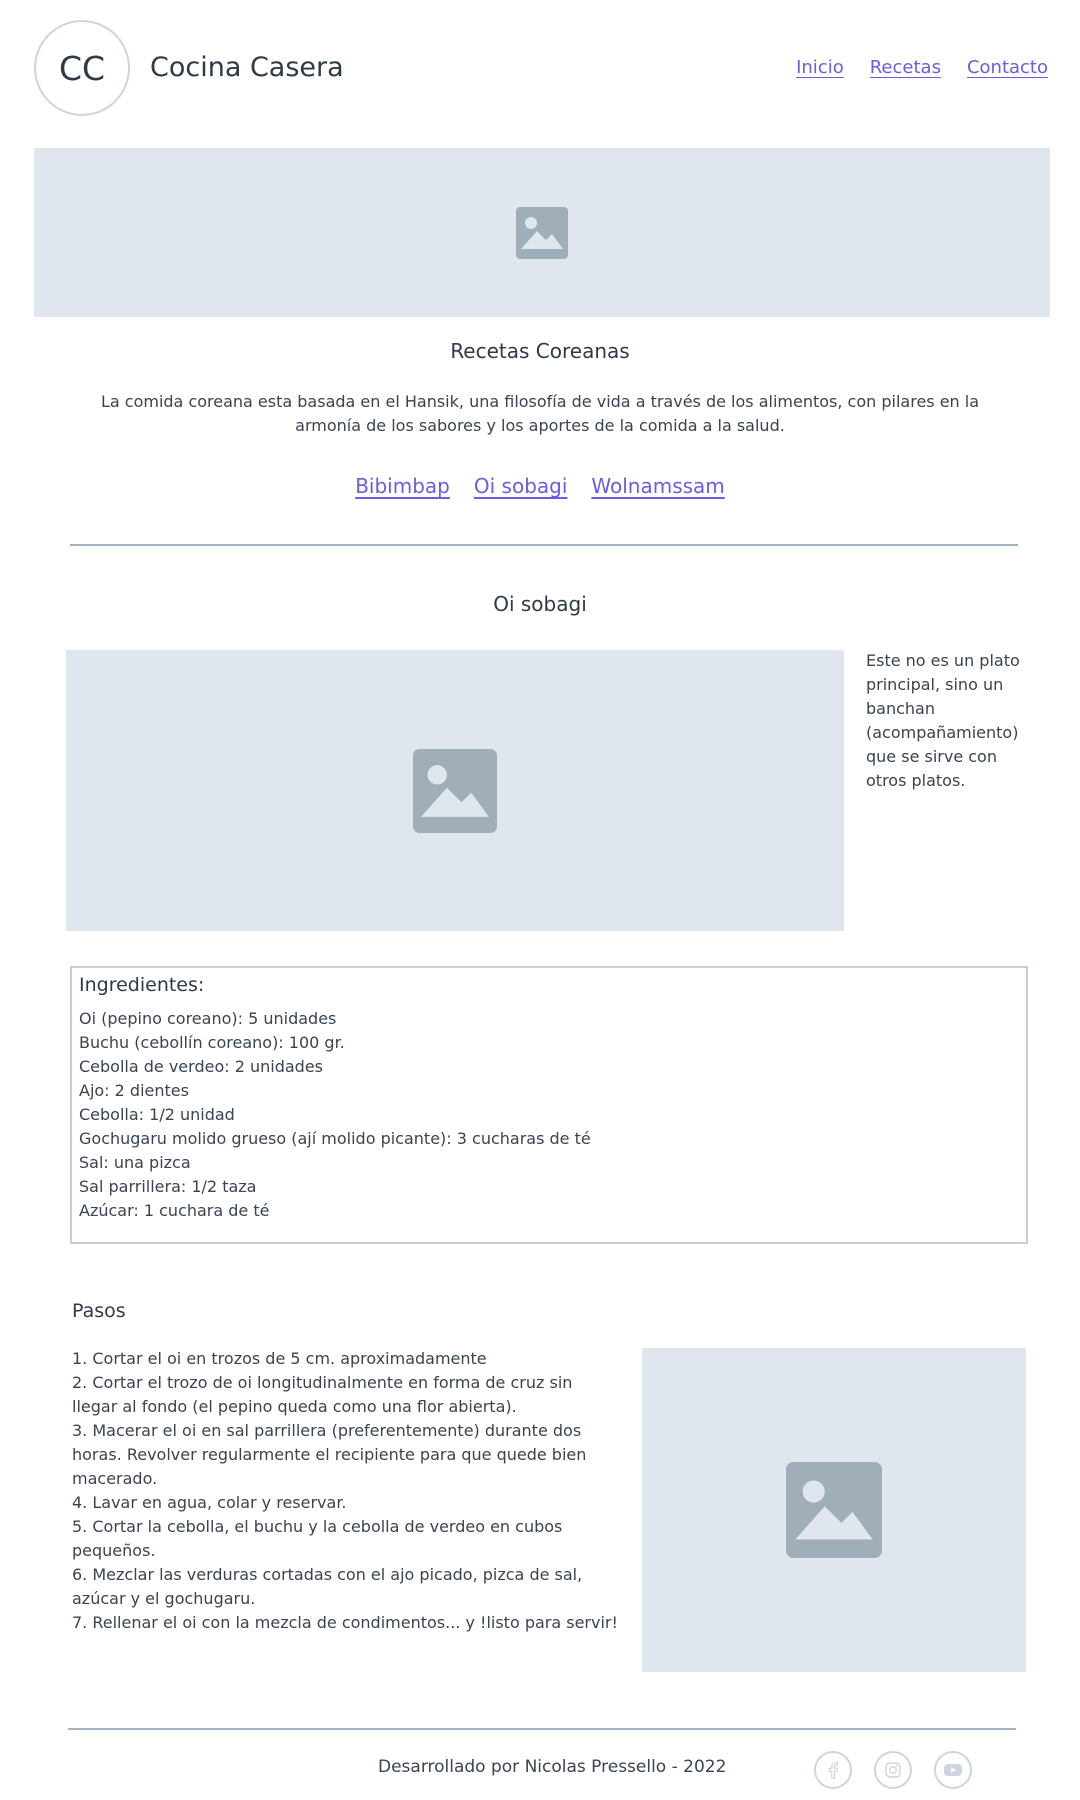 The height and width of the screenshot is (1800, 1080). Describe the element at coordinates (212, 1042) in the screenshot. I see `ingredient-item: Buchu (cebollín coreano): 100 gr.` at that location.